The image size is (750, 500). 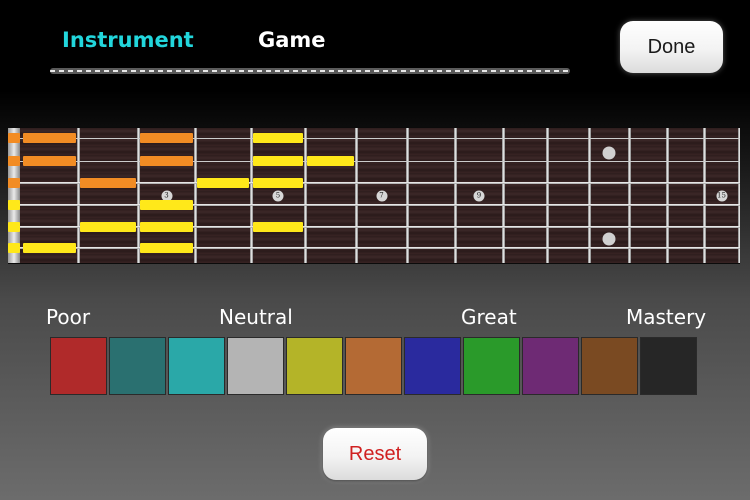 What do you see at coordinates (489, 317) in the screenshot?
I see `legend-label-great: Great` at bounding box center [489, 317].